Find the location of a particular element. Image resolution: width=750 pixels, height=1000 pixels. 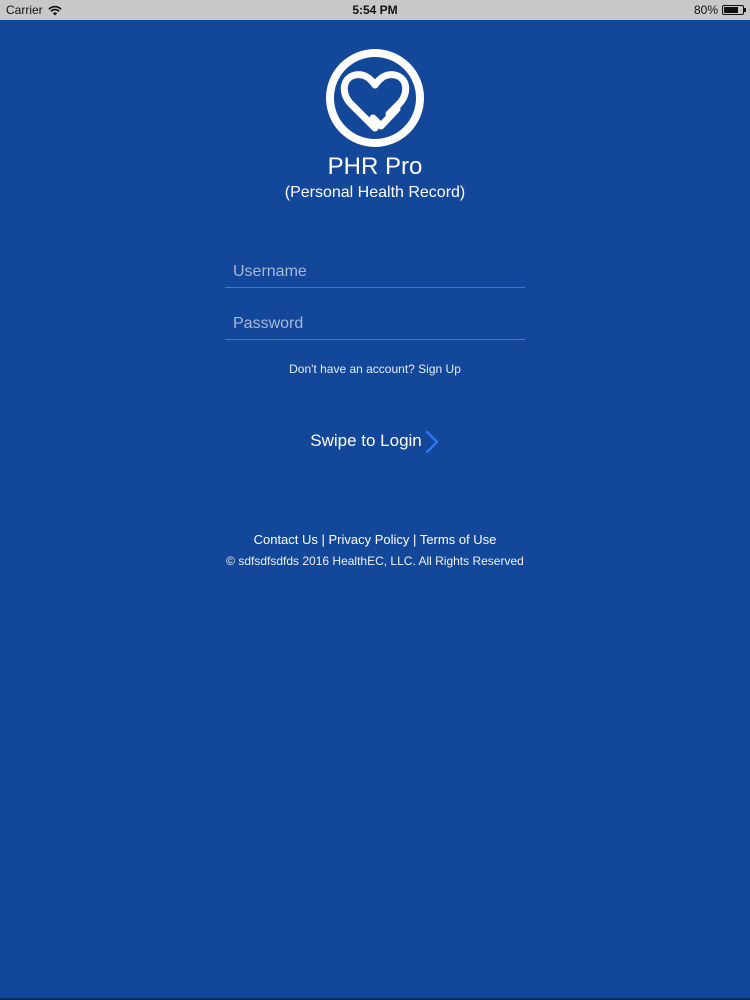

battery-percent: 80% is located at coordinates (705, 10).